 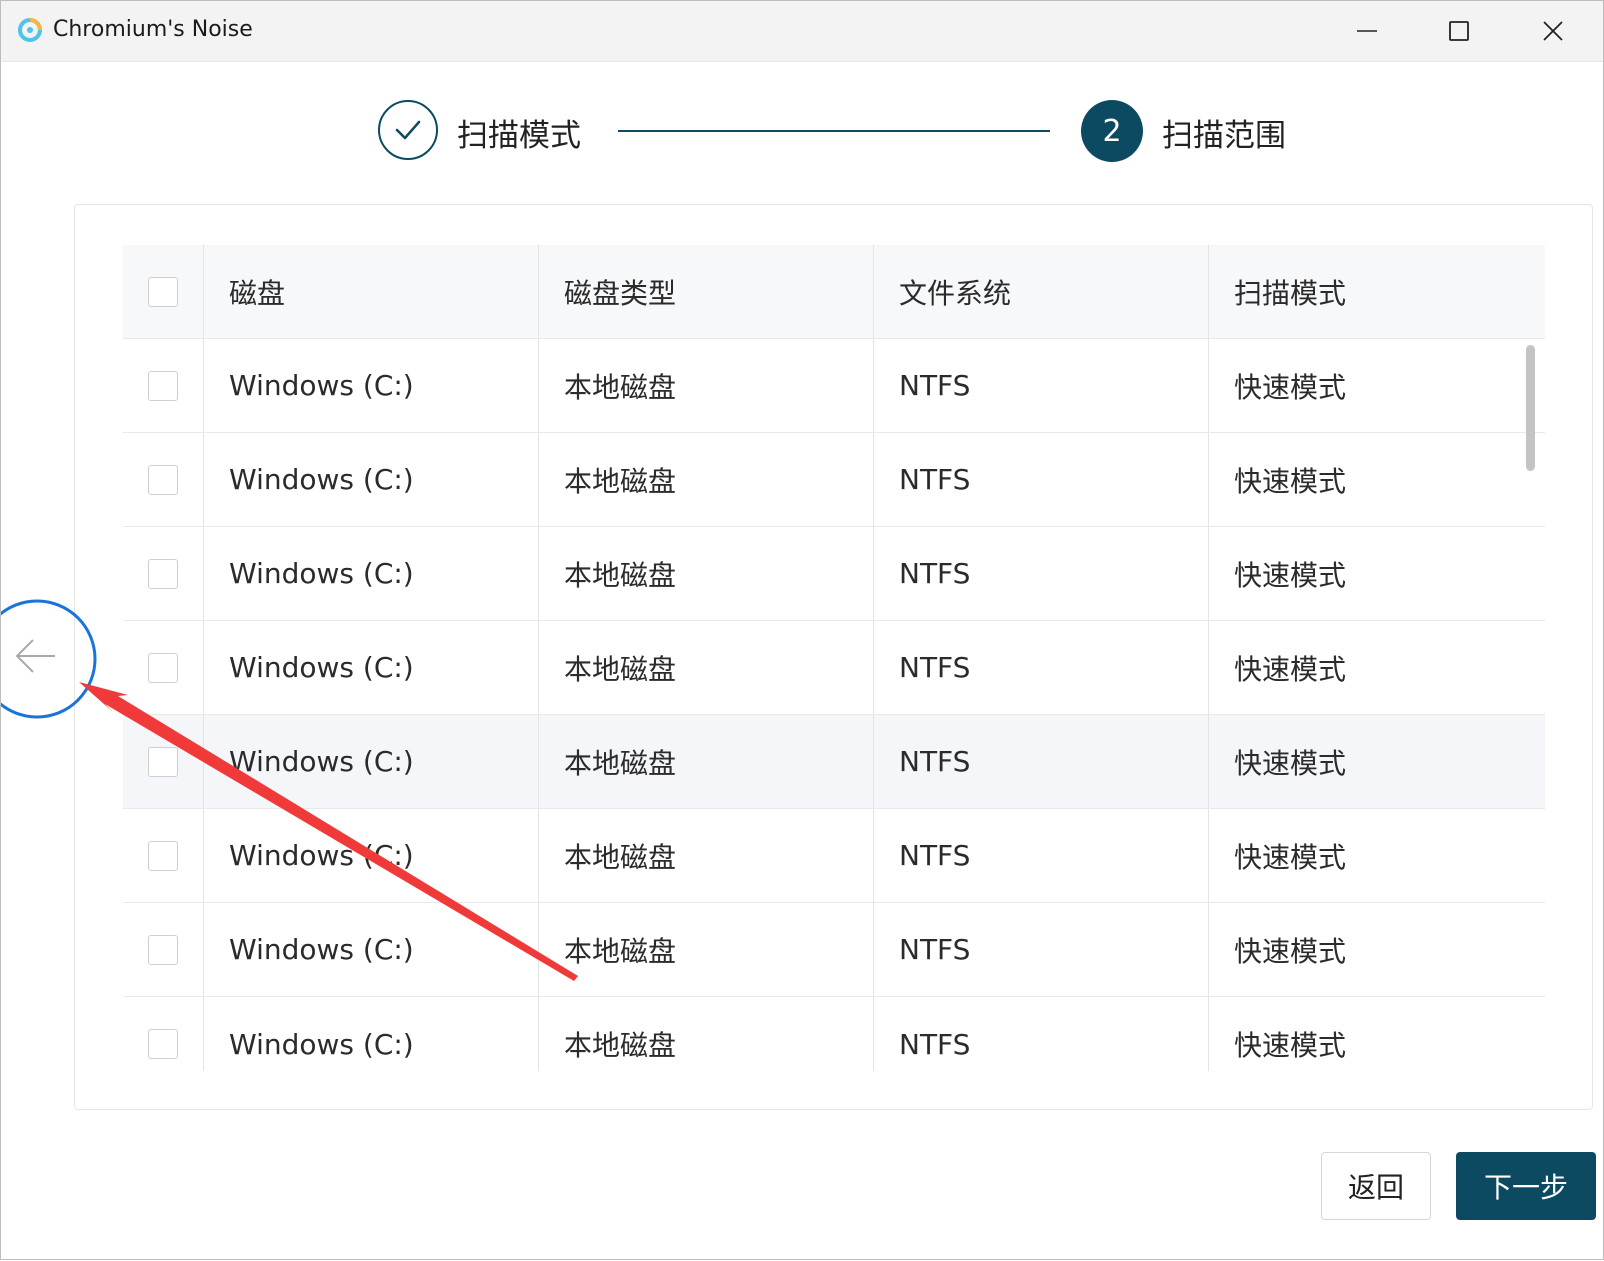 I want to click on maximize-button, so click(x=1459, y=31).